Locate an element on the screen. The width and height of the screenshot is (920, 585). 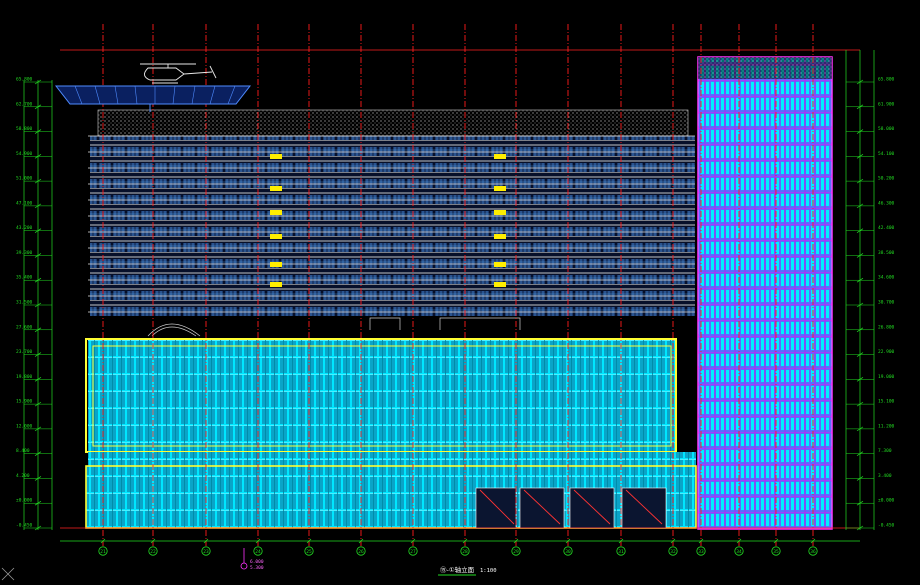
elevation-label: 43.200 is located at coordinates (24, 228).